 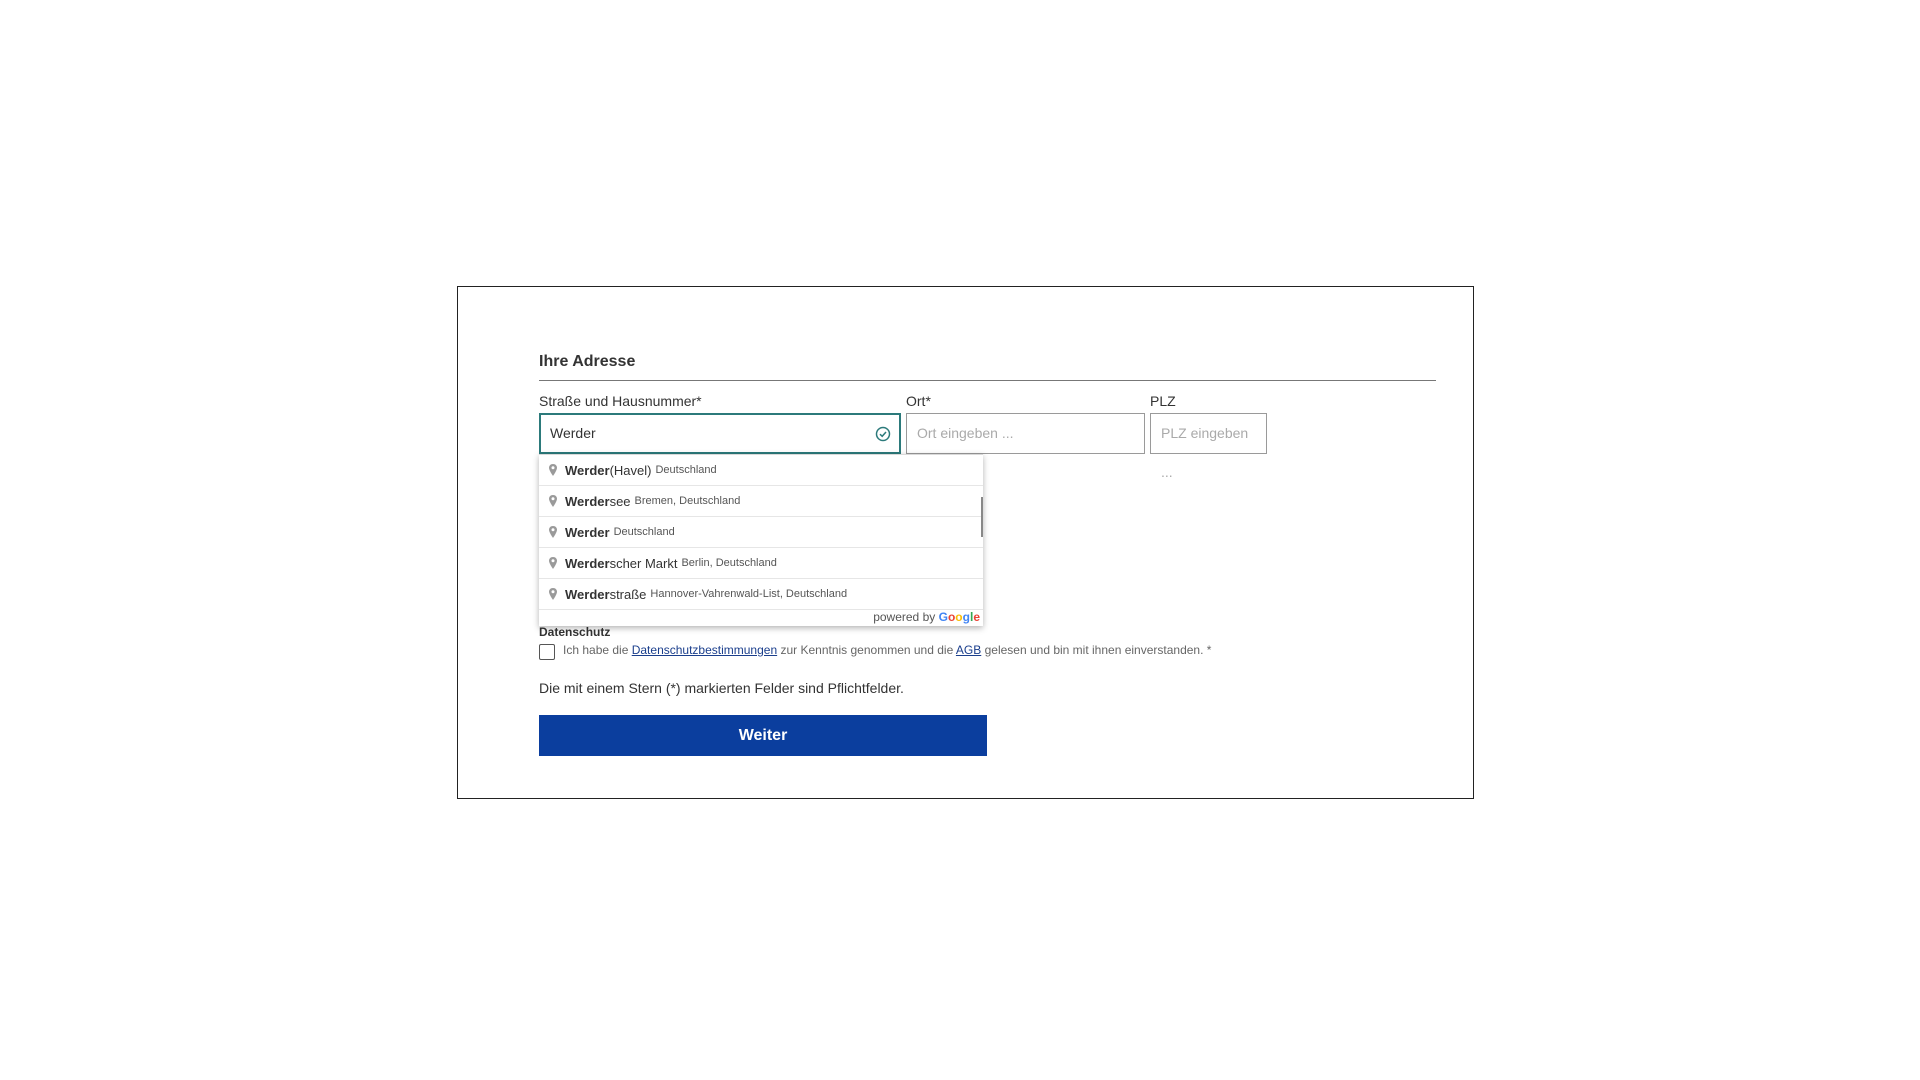 I want to click on autocomplete-rest: straße, so click(x=628, y=594).